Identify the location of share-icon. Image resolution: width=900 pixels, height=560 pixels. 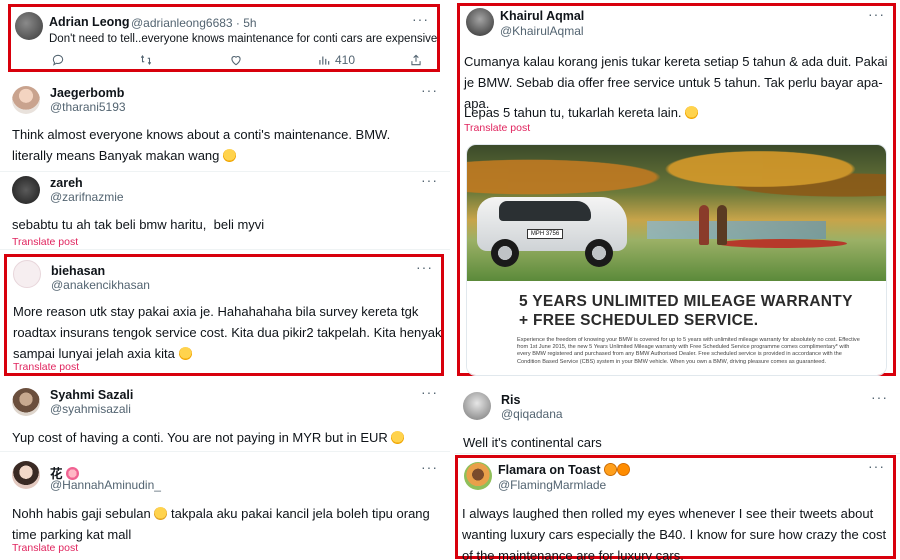
(416, 60).